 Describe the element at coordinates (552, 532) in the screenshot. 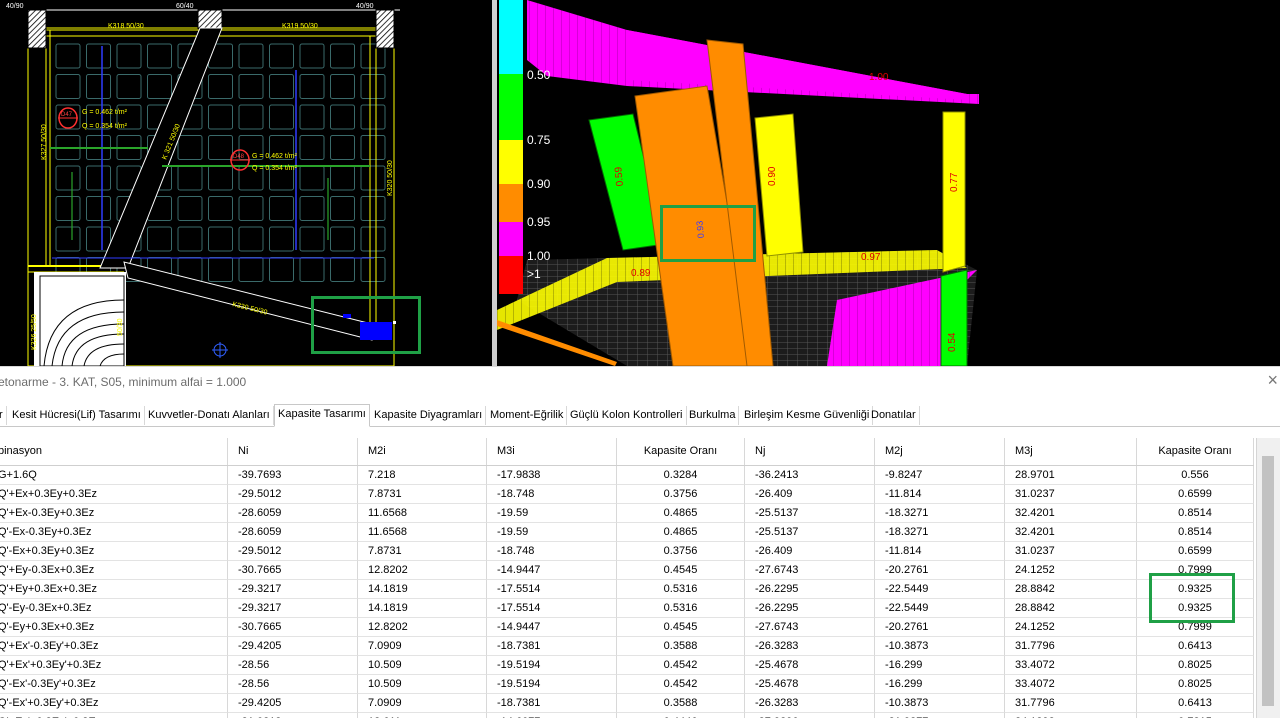

I see `cell-m3i: -19.59` at that location.